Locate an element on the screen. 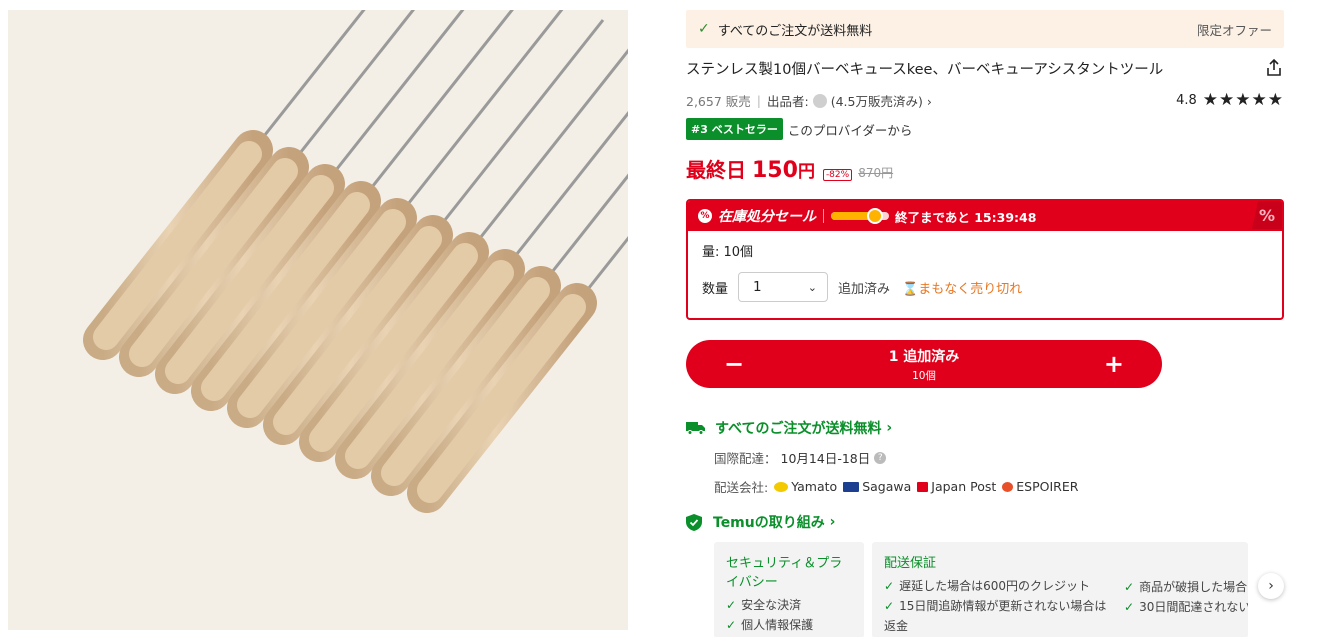 Image resolution: width=1336 pixels, height=637 pixels. cart-sub-label: 10個 is located at coordinates (924, 375).